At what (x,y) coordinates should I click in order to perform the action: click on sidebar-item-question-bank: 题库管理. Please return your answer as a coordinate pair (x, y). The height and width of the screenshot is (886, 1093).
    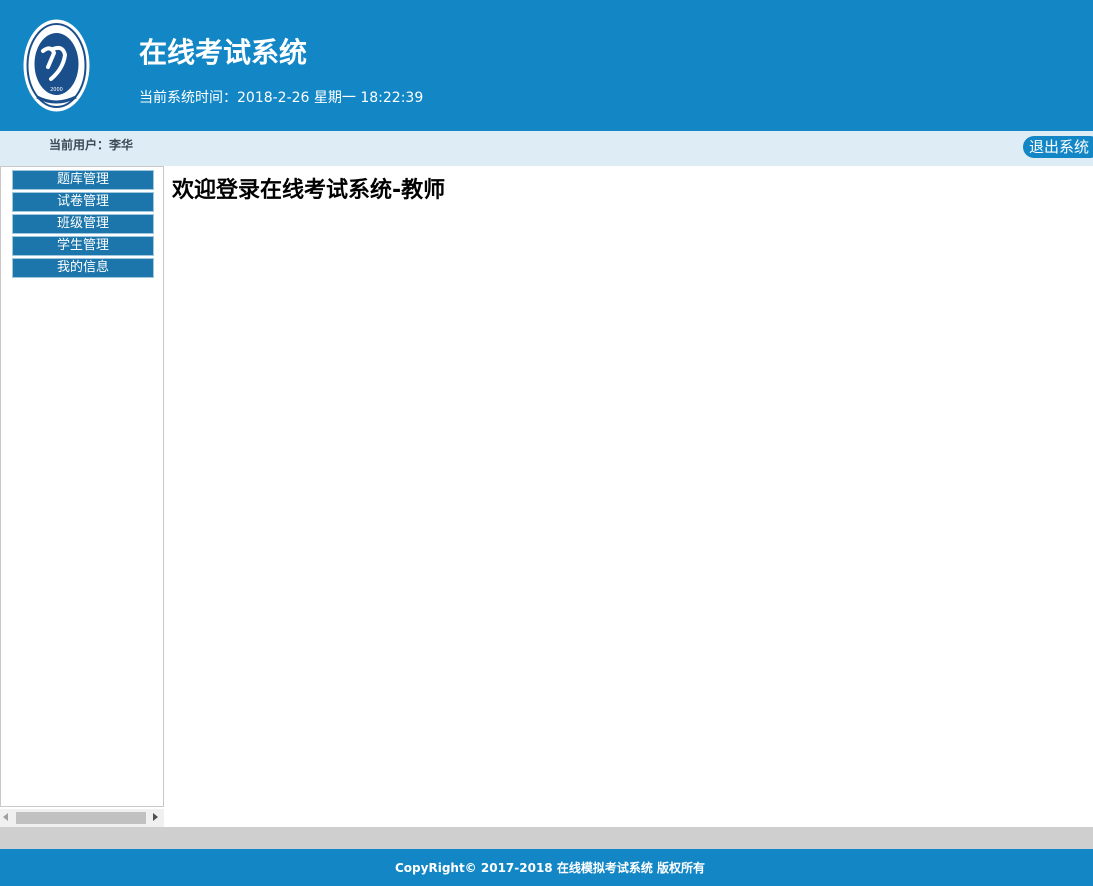
    Looking at the image, I should click on (83, 180).